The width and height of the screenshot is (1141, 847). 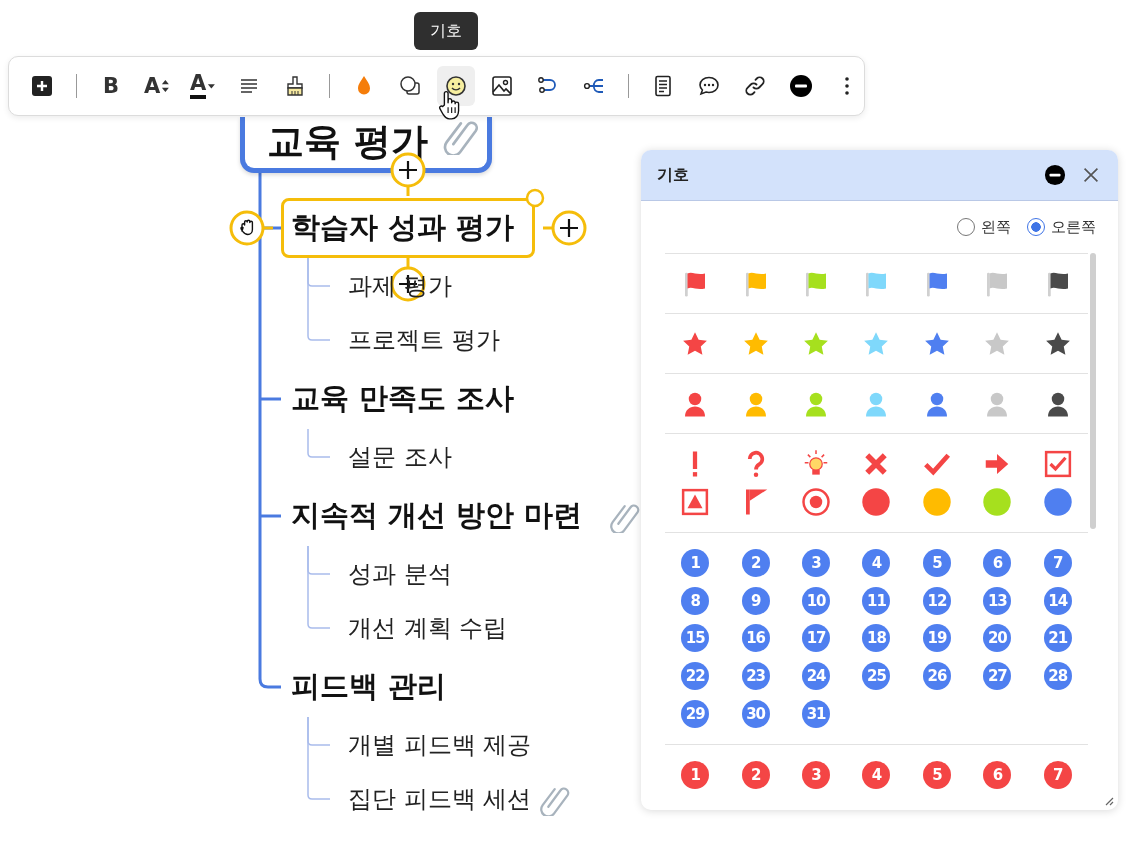 What do you see at coordinates (440, 745) in the screenshot?
I see `subtopic-text: 개별 피드백 제공` at bounding box center [440, 745].